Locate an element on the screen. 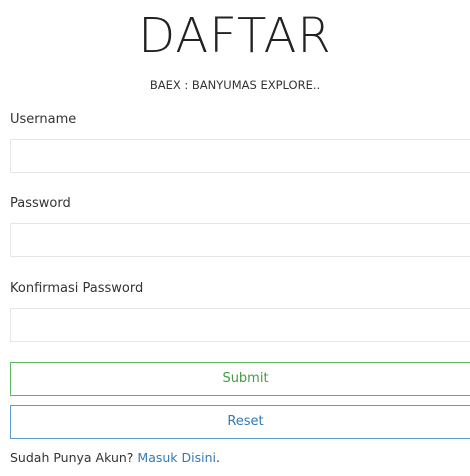 The height and width of the screenshot is (476, 470). login-link: Masuk Disini is located at coordinates (176, 457).